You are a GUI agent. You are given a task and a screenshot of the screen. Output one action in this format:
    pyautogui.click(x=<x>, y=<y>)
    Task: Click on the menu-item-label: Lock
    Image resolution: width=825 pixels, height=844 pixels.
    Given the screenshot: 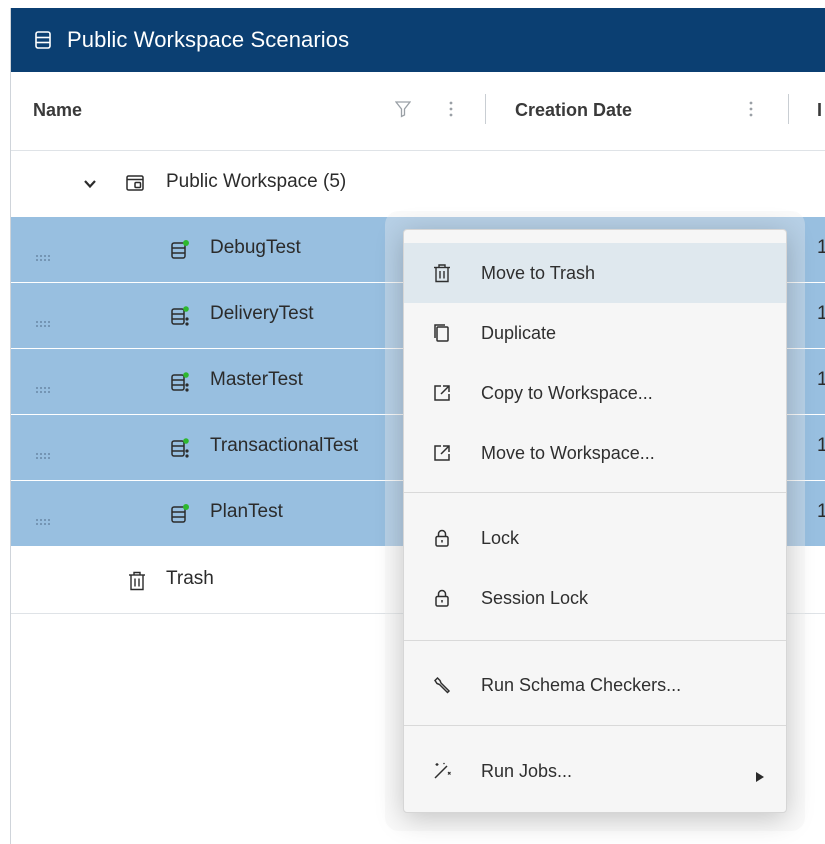 What is the action you would take?
    pyautogui.click(x=500, y=537)
    